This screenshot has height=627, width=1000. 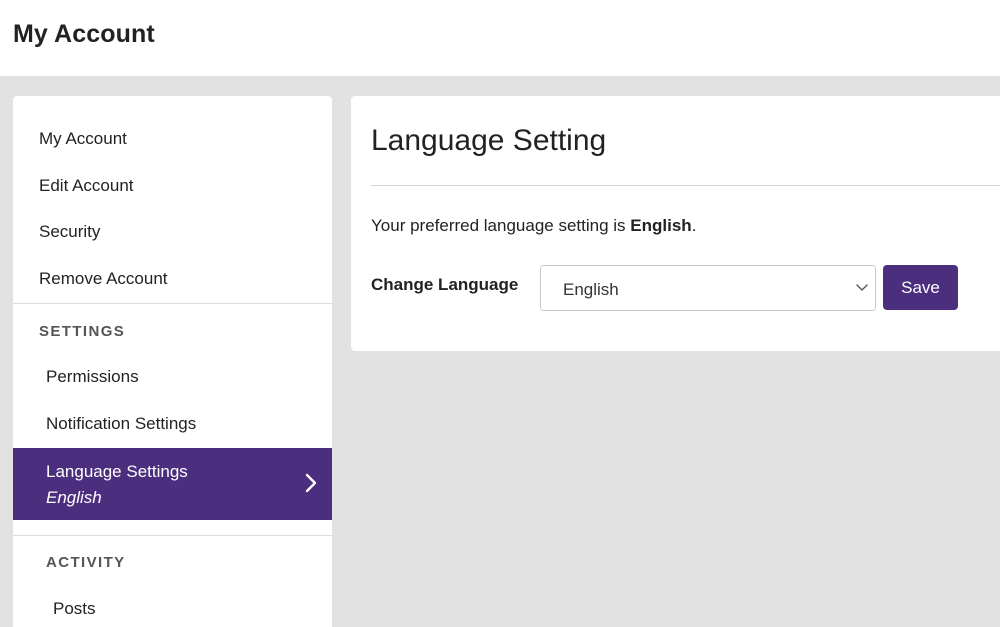 I want to click on preferred-language-suffix: ., so click(x=694, y=225).